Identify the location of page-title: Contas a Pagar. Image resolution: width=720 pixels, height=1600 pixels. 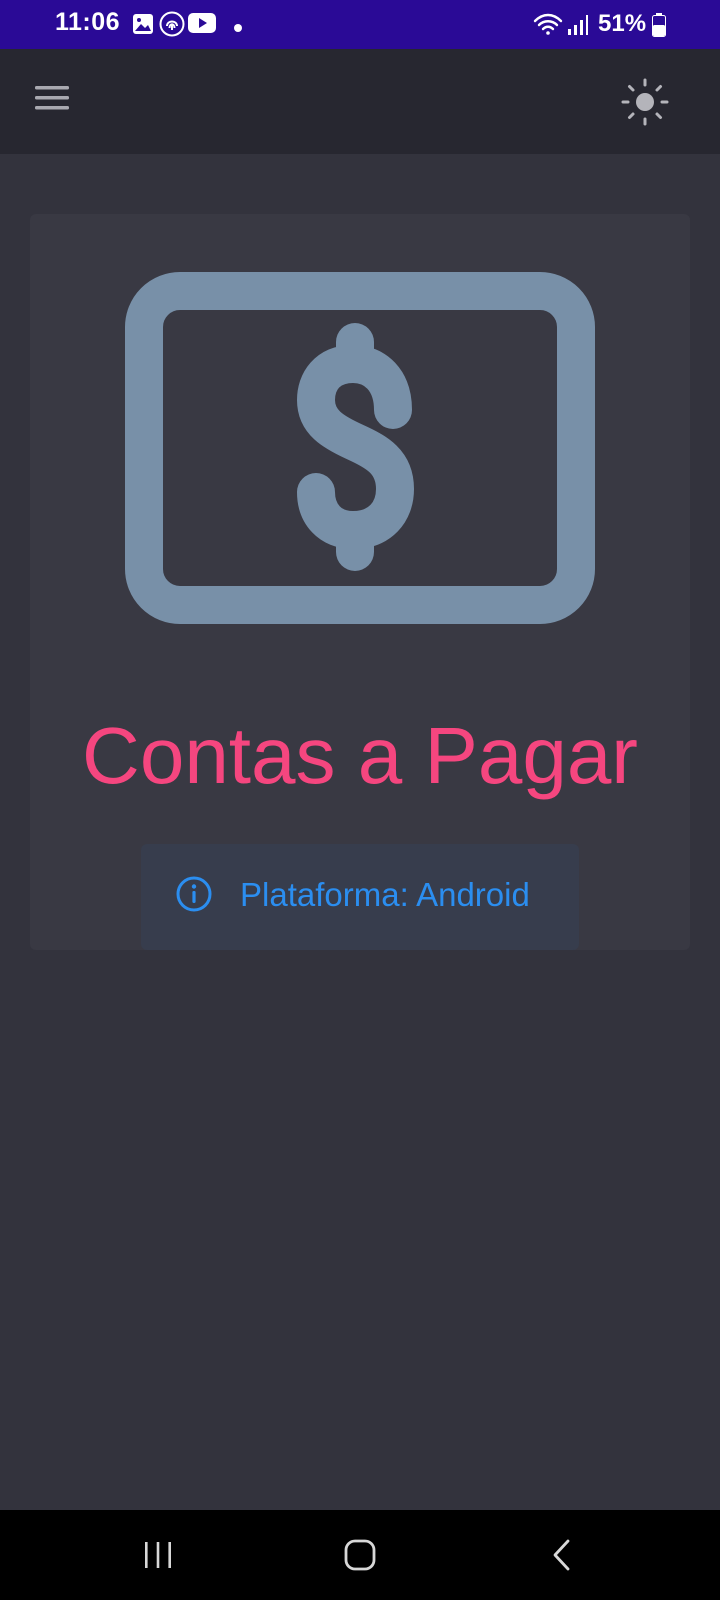
(360, 755).